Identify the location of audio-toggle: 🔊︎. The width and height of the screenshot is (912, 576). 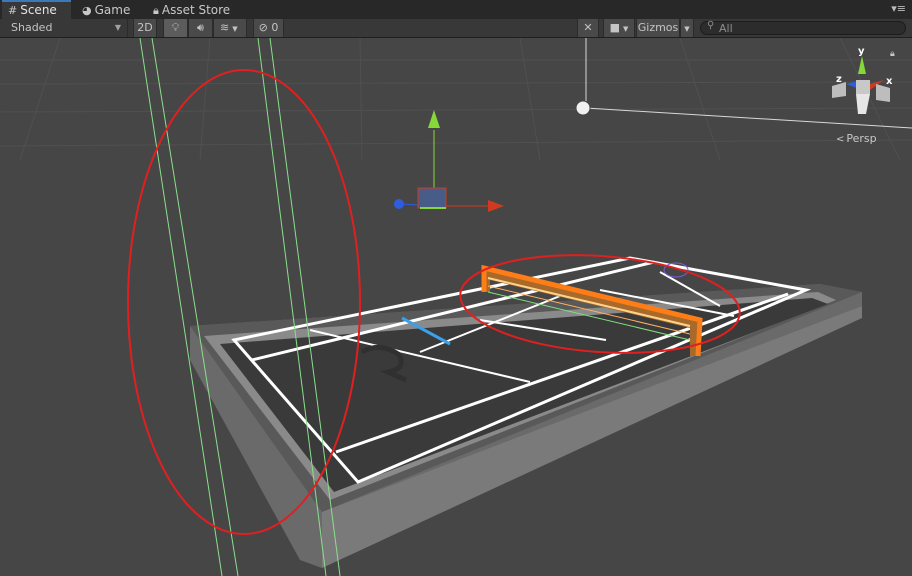
(200, 28).